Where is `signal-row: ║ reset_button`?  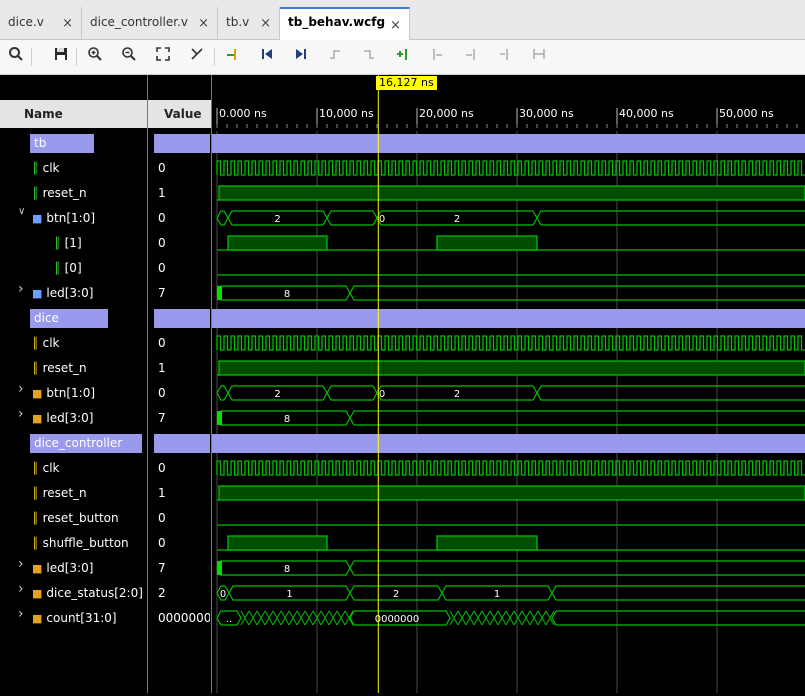
signal-row: ║ reset_button is located at coordinates (73, 518).